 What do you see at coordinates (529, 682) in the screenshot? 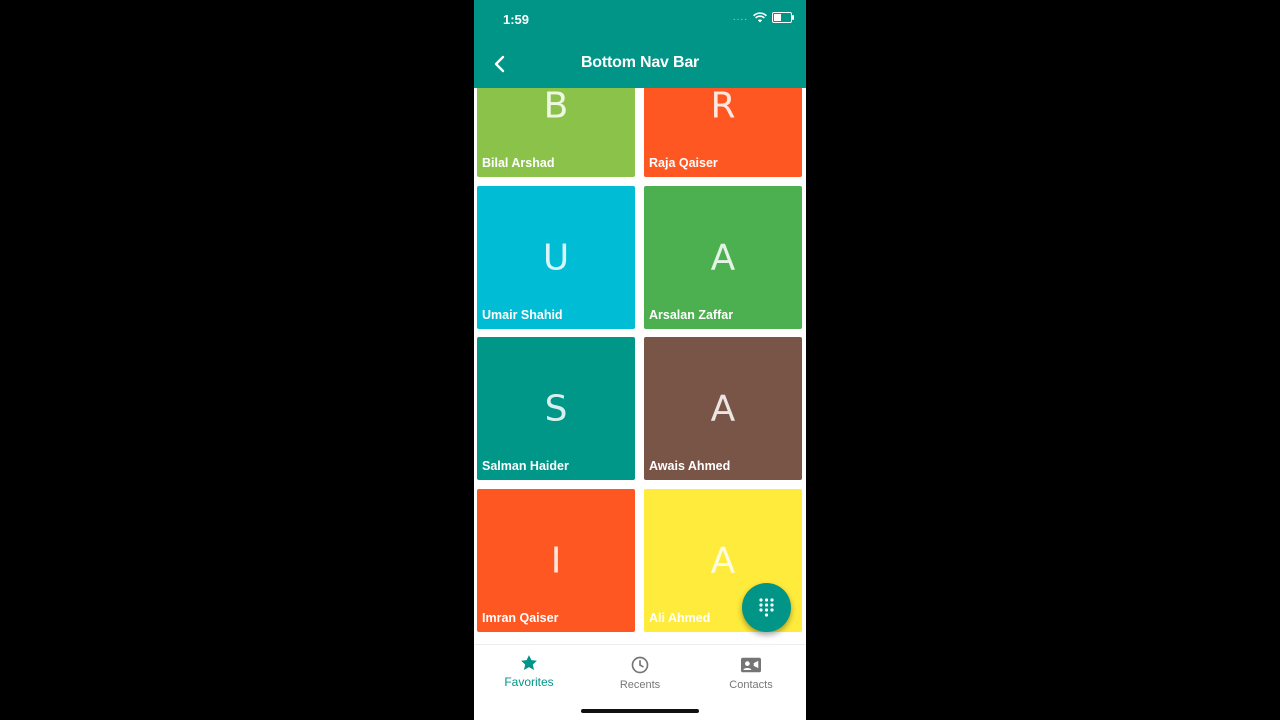
I see `nav-label-favorites: Favorites` at bounding box center [529, 682].